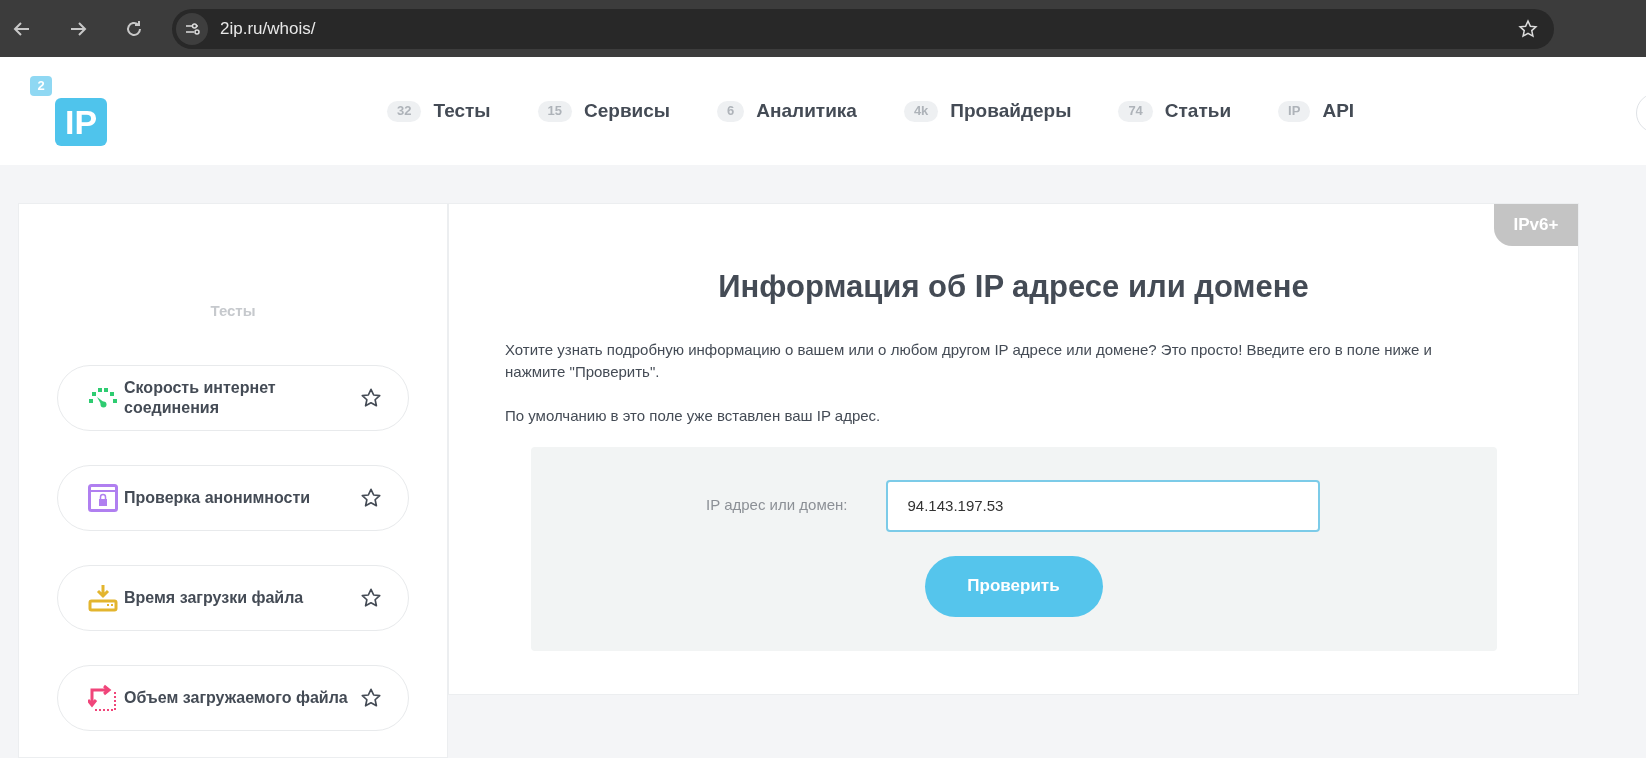  Describe the element at coordinates (268, 28) in the screenshot. I see `url-text: 2ip.ru/whois/` at that location.